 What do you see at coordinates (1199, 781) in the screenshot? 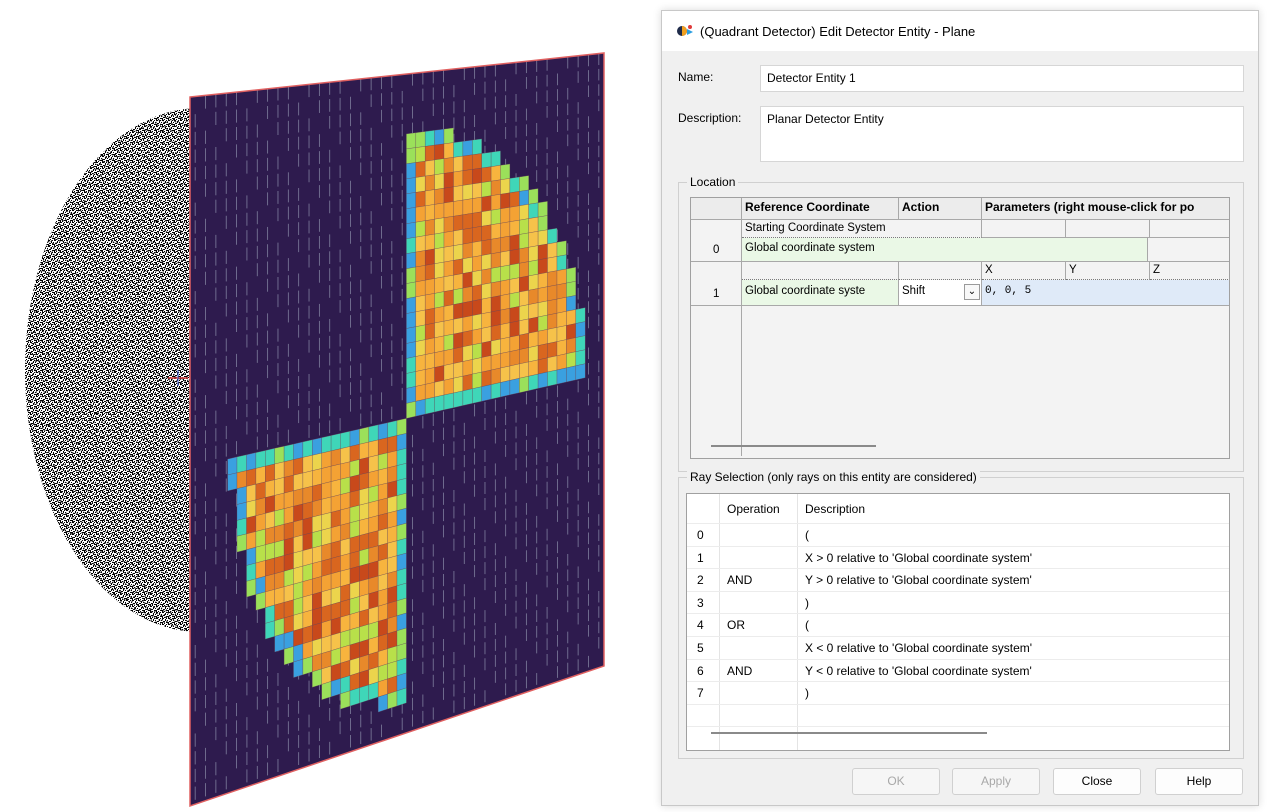
I see `help-button: Help` at bounding box center [1199, 781].